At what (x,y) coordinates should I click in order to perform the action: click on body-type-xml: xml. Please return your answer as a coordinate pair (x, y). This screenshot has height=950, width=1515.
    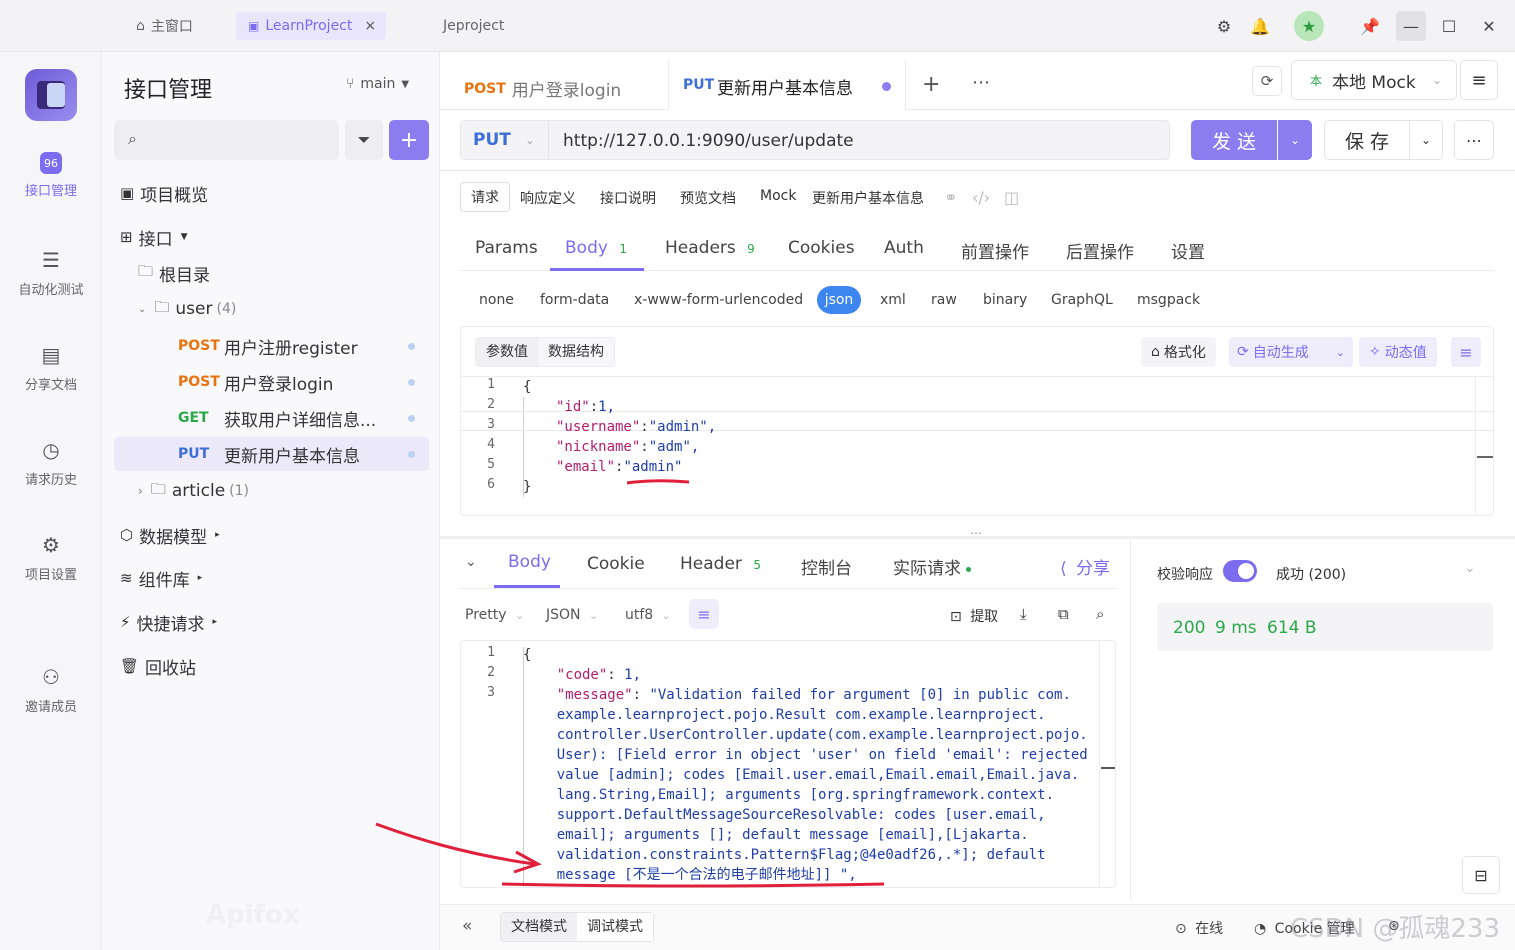
    Looking at the image, I should click on (893, 300).